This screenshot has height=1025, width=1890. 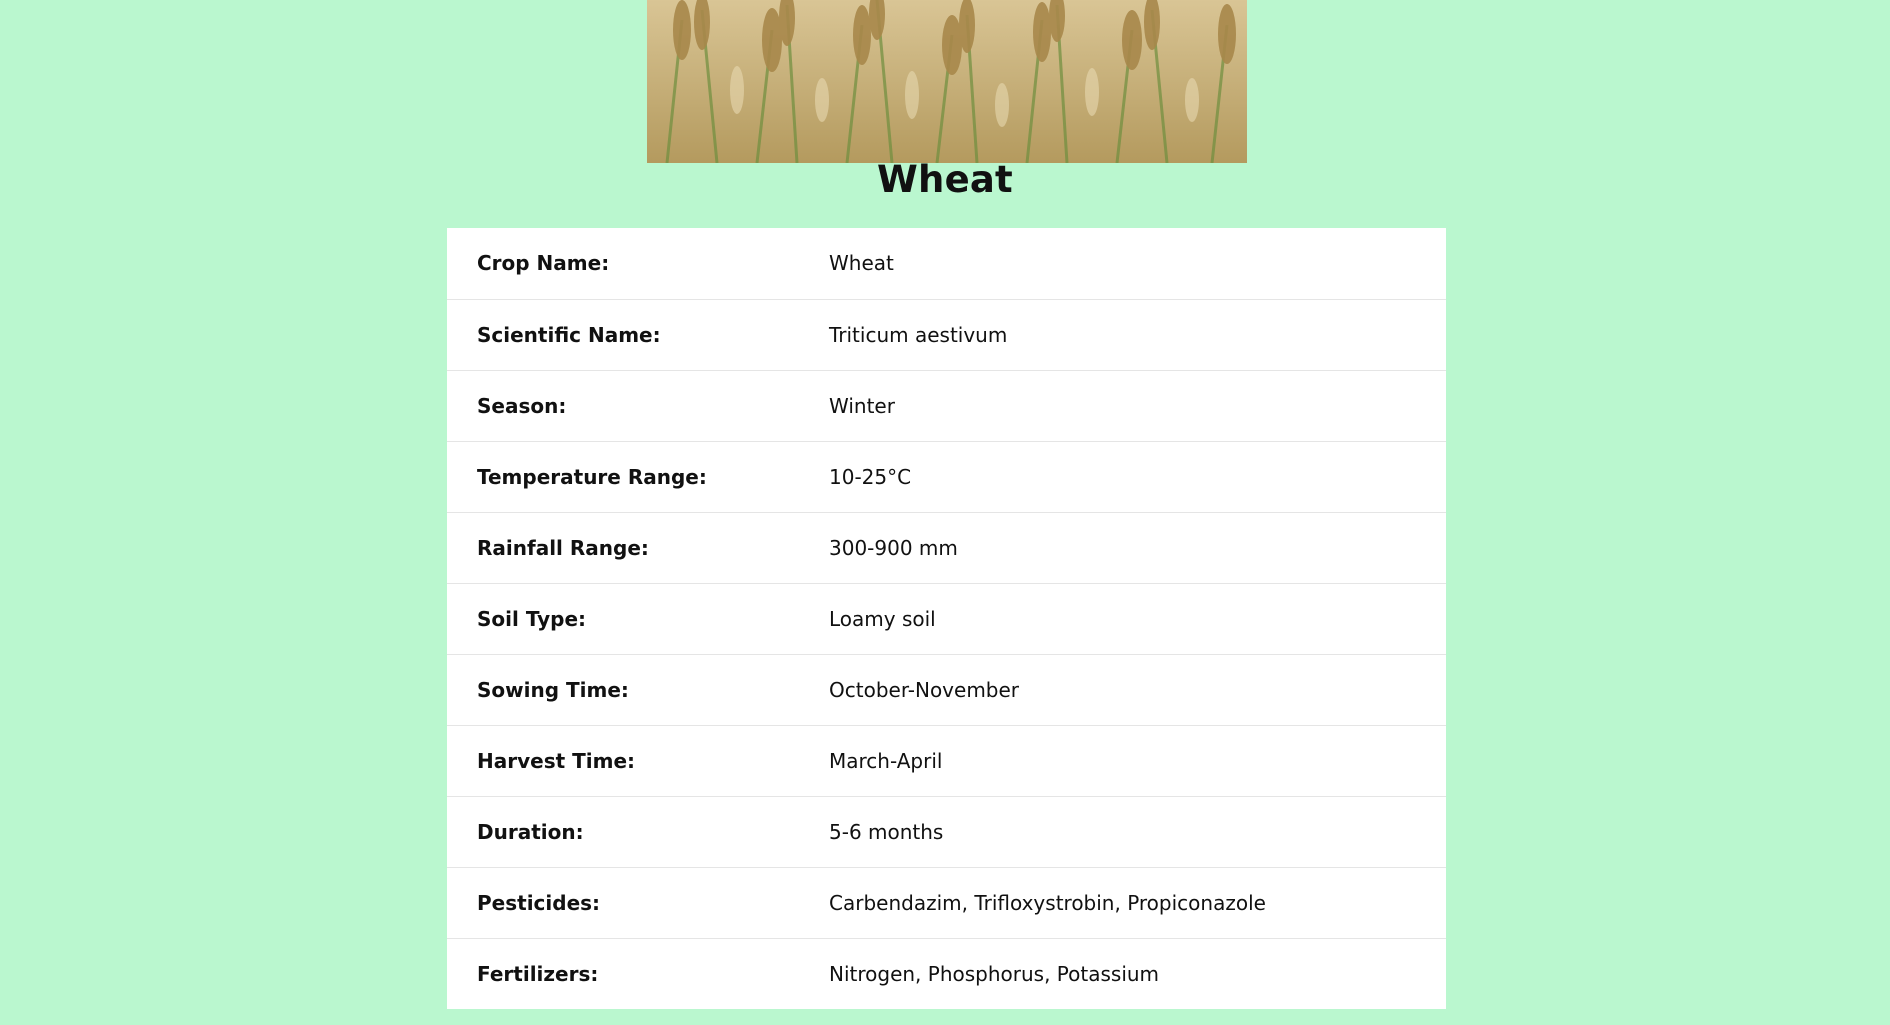 I want to click on detail-value: Wheat, so click(x=861, y=263).